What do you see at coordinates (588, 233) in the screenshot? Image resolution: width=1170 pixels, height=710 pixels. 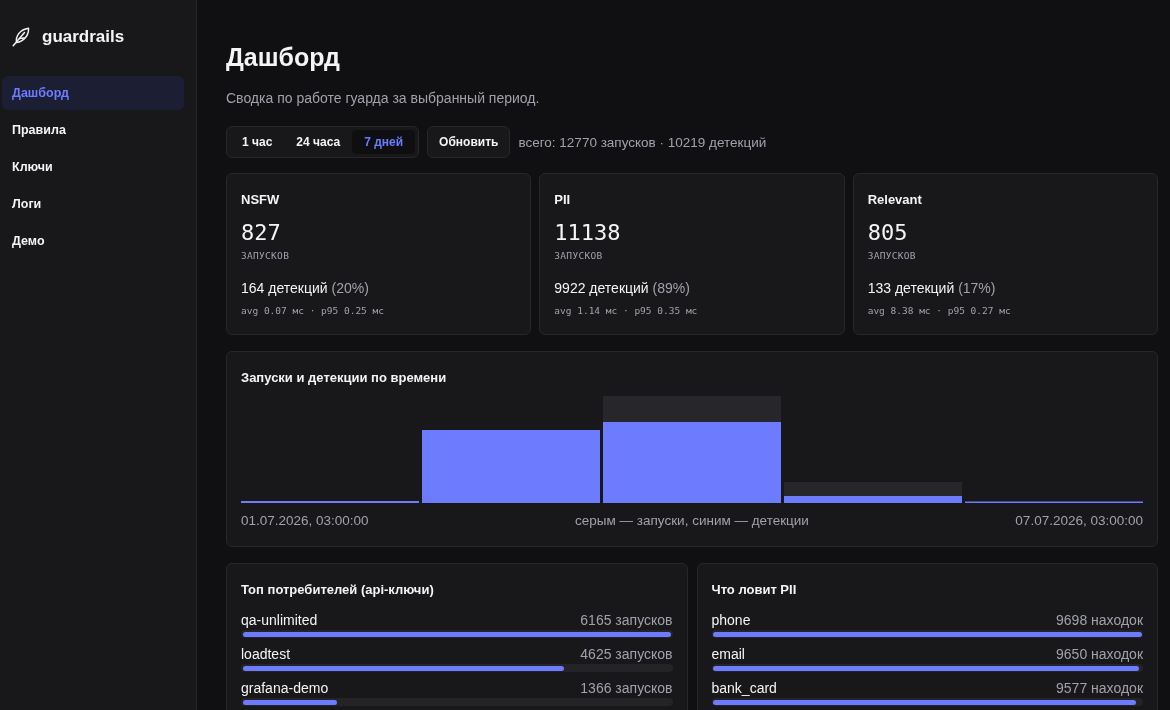 I see `runs-count: 11138` at bounding box center [588, 233].